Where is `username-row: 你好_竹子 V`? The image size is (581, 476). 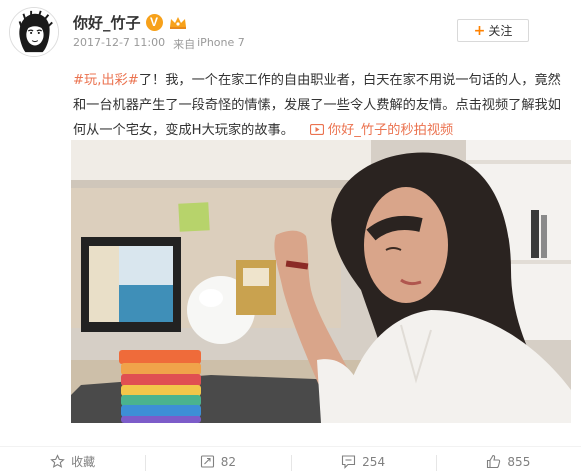
username-row: 你好_竹子 V is located at coordinates (130, 22).